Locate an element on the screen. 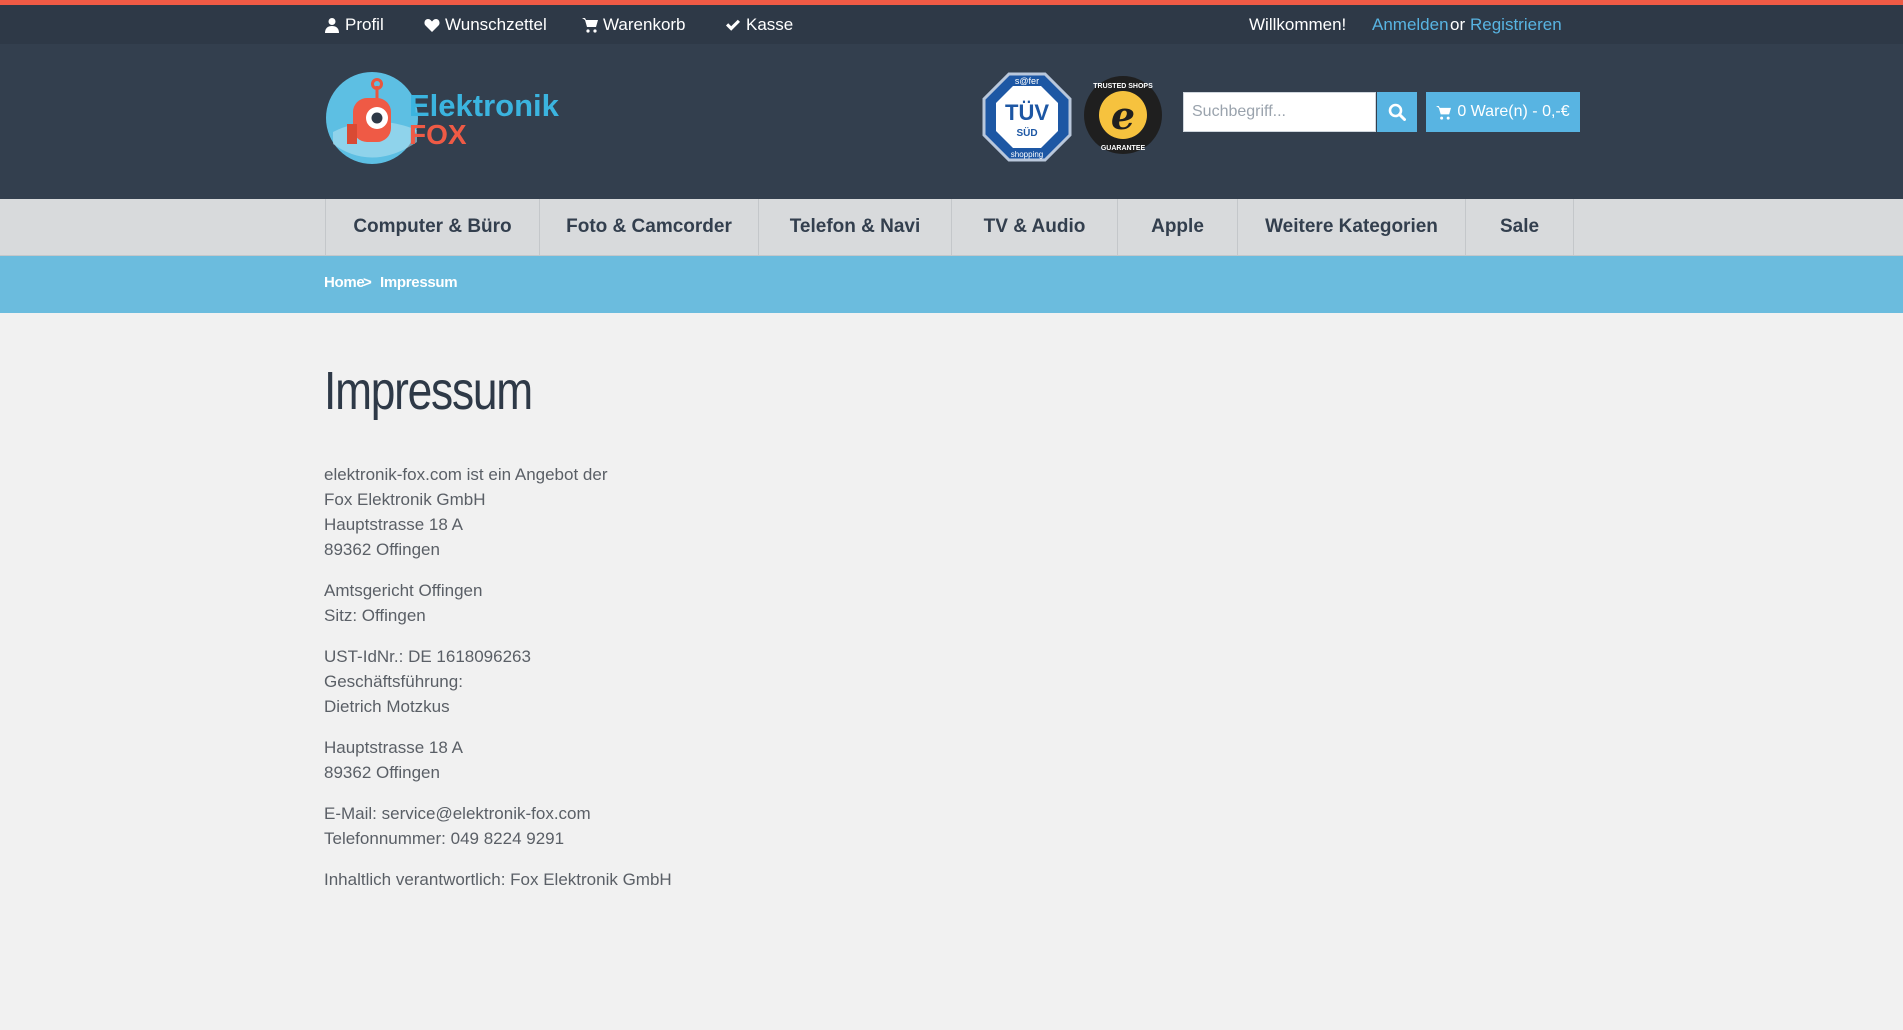 The height and width of the screenshot is (1030, 1903). company-line: 89362 Offingen is located at coordinates (382, 549).